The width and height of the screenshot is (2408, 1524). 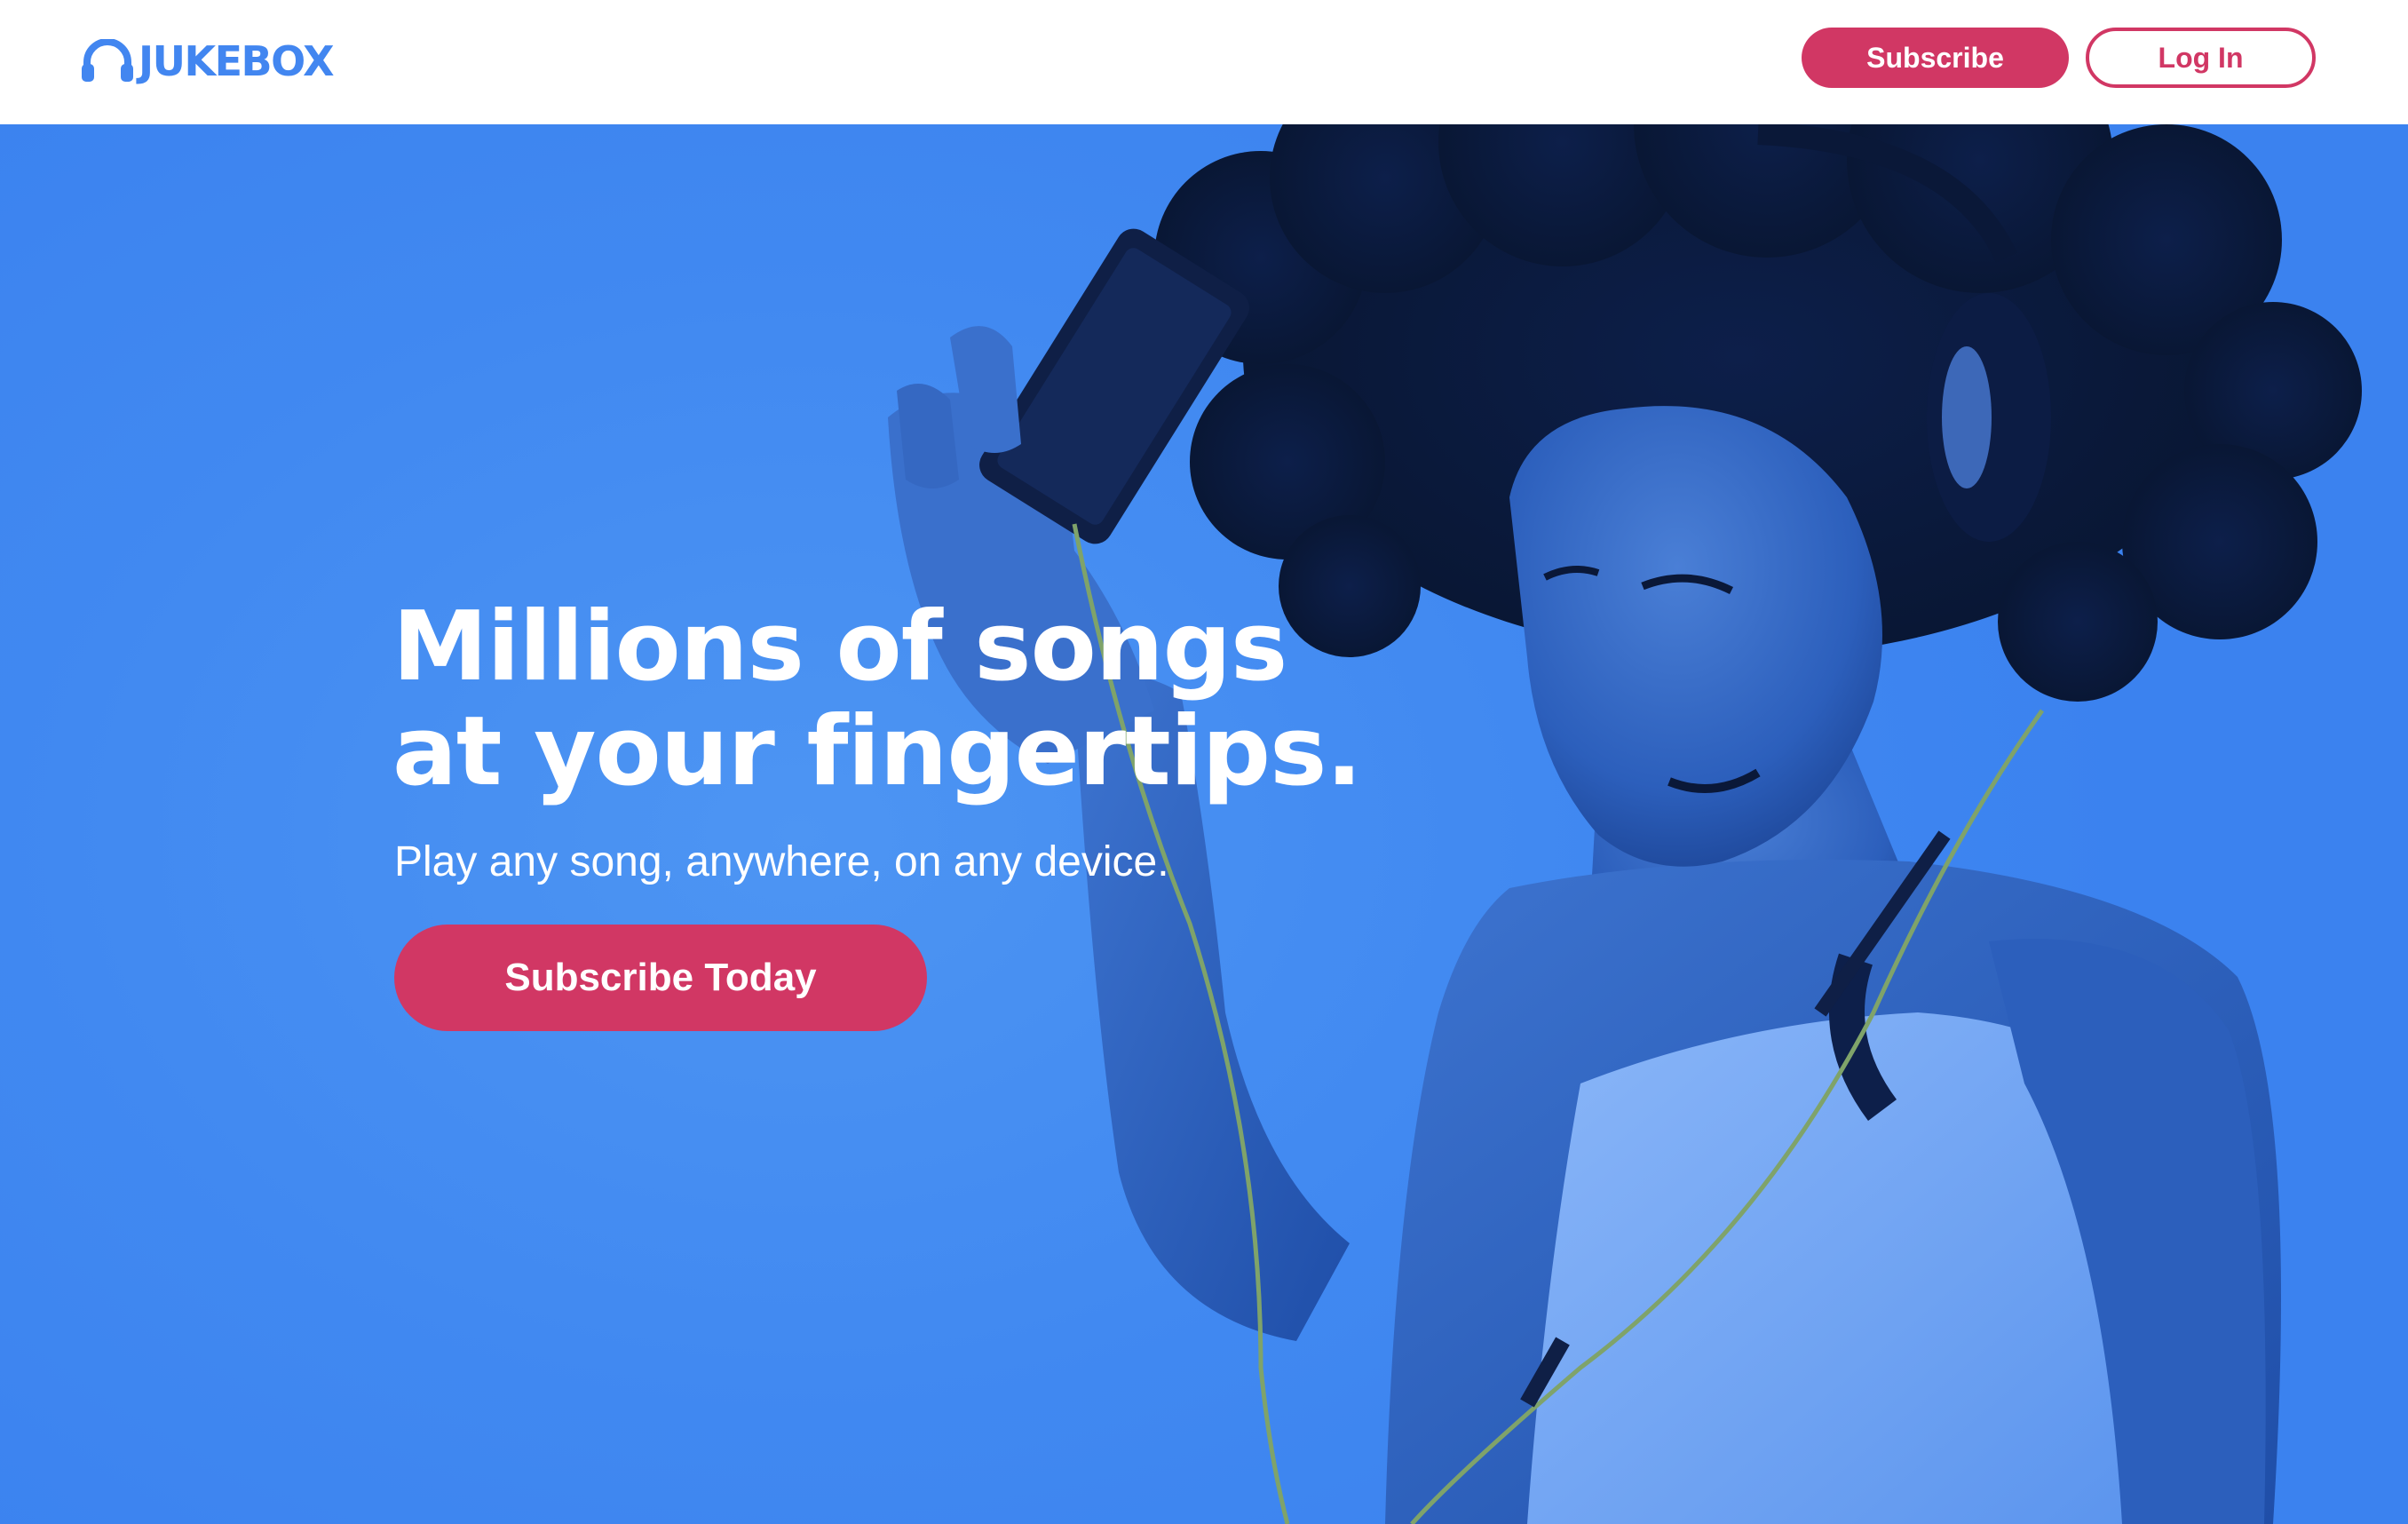 I want to click on hero-title: Millions of songs at your fingertips., so click(x=925, y=700).